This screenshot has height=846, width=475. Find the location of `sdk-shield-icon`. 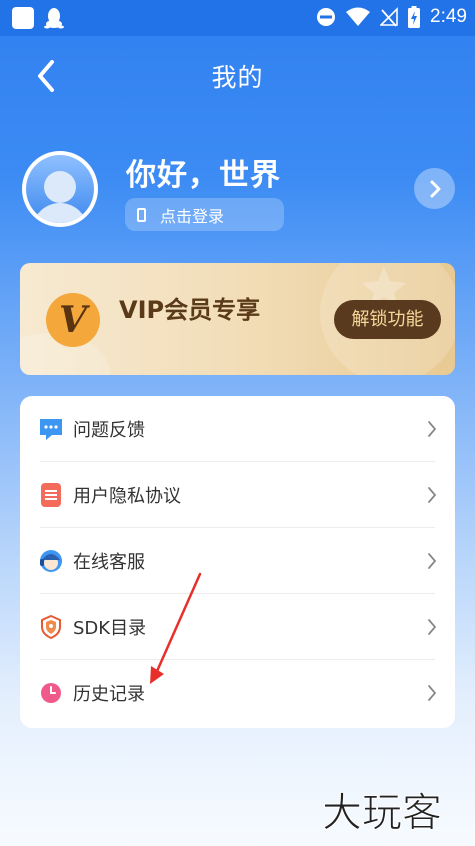

sdk-shield-icon is located at coordinates (51, 627).